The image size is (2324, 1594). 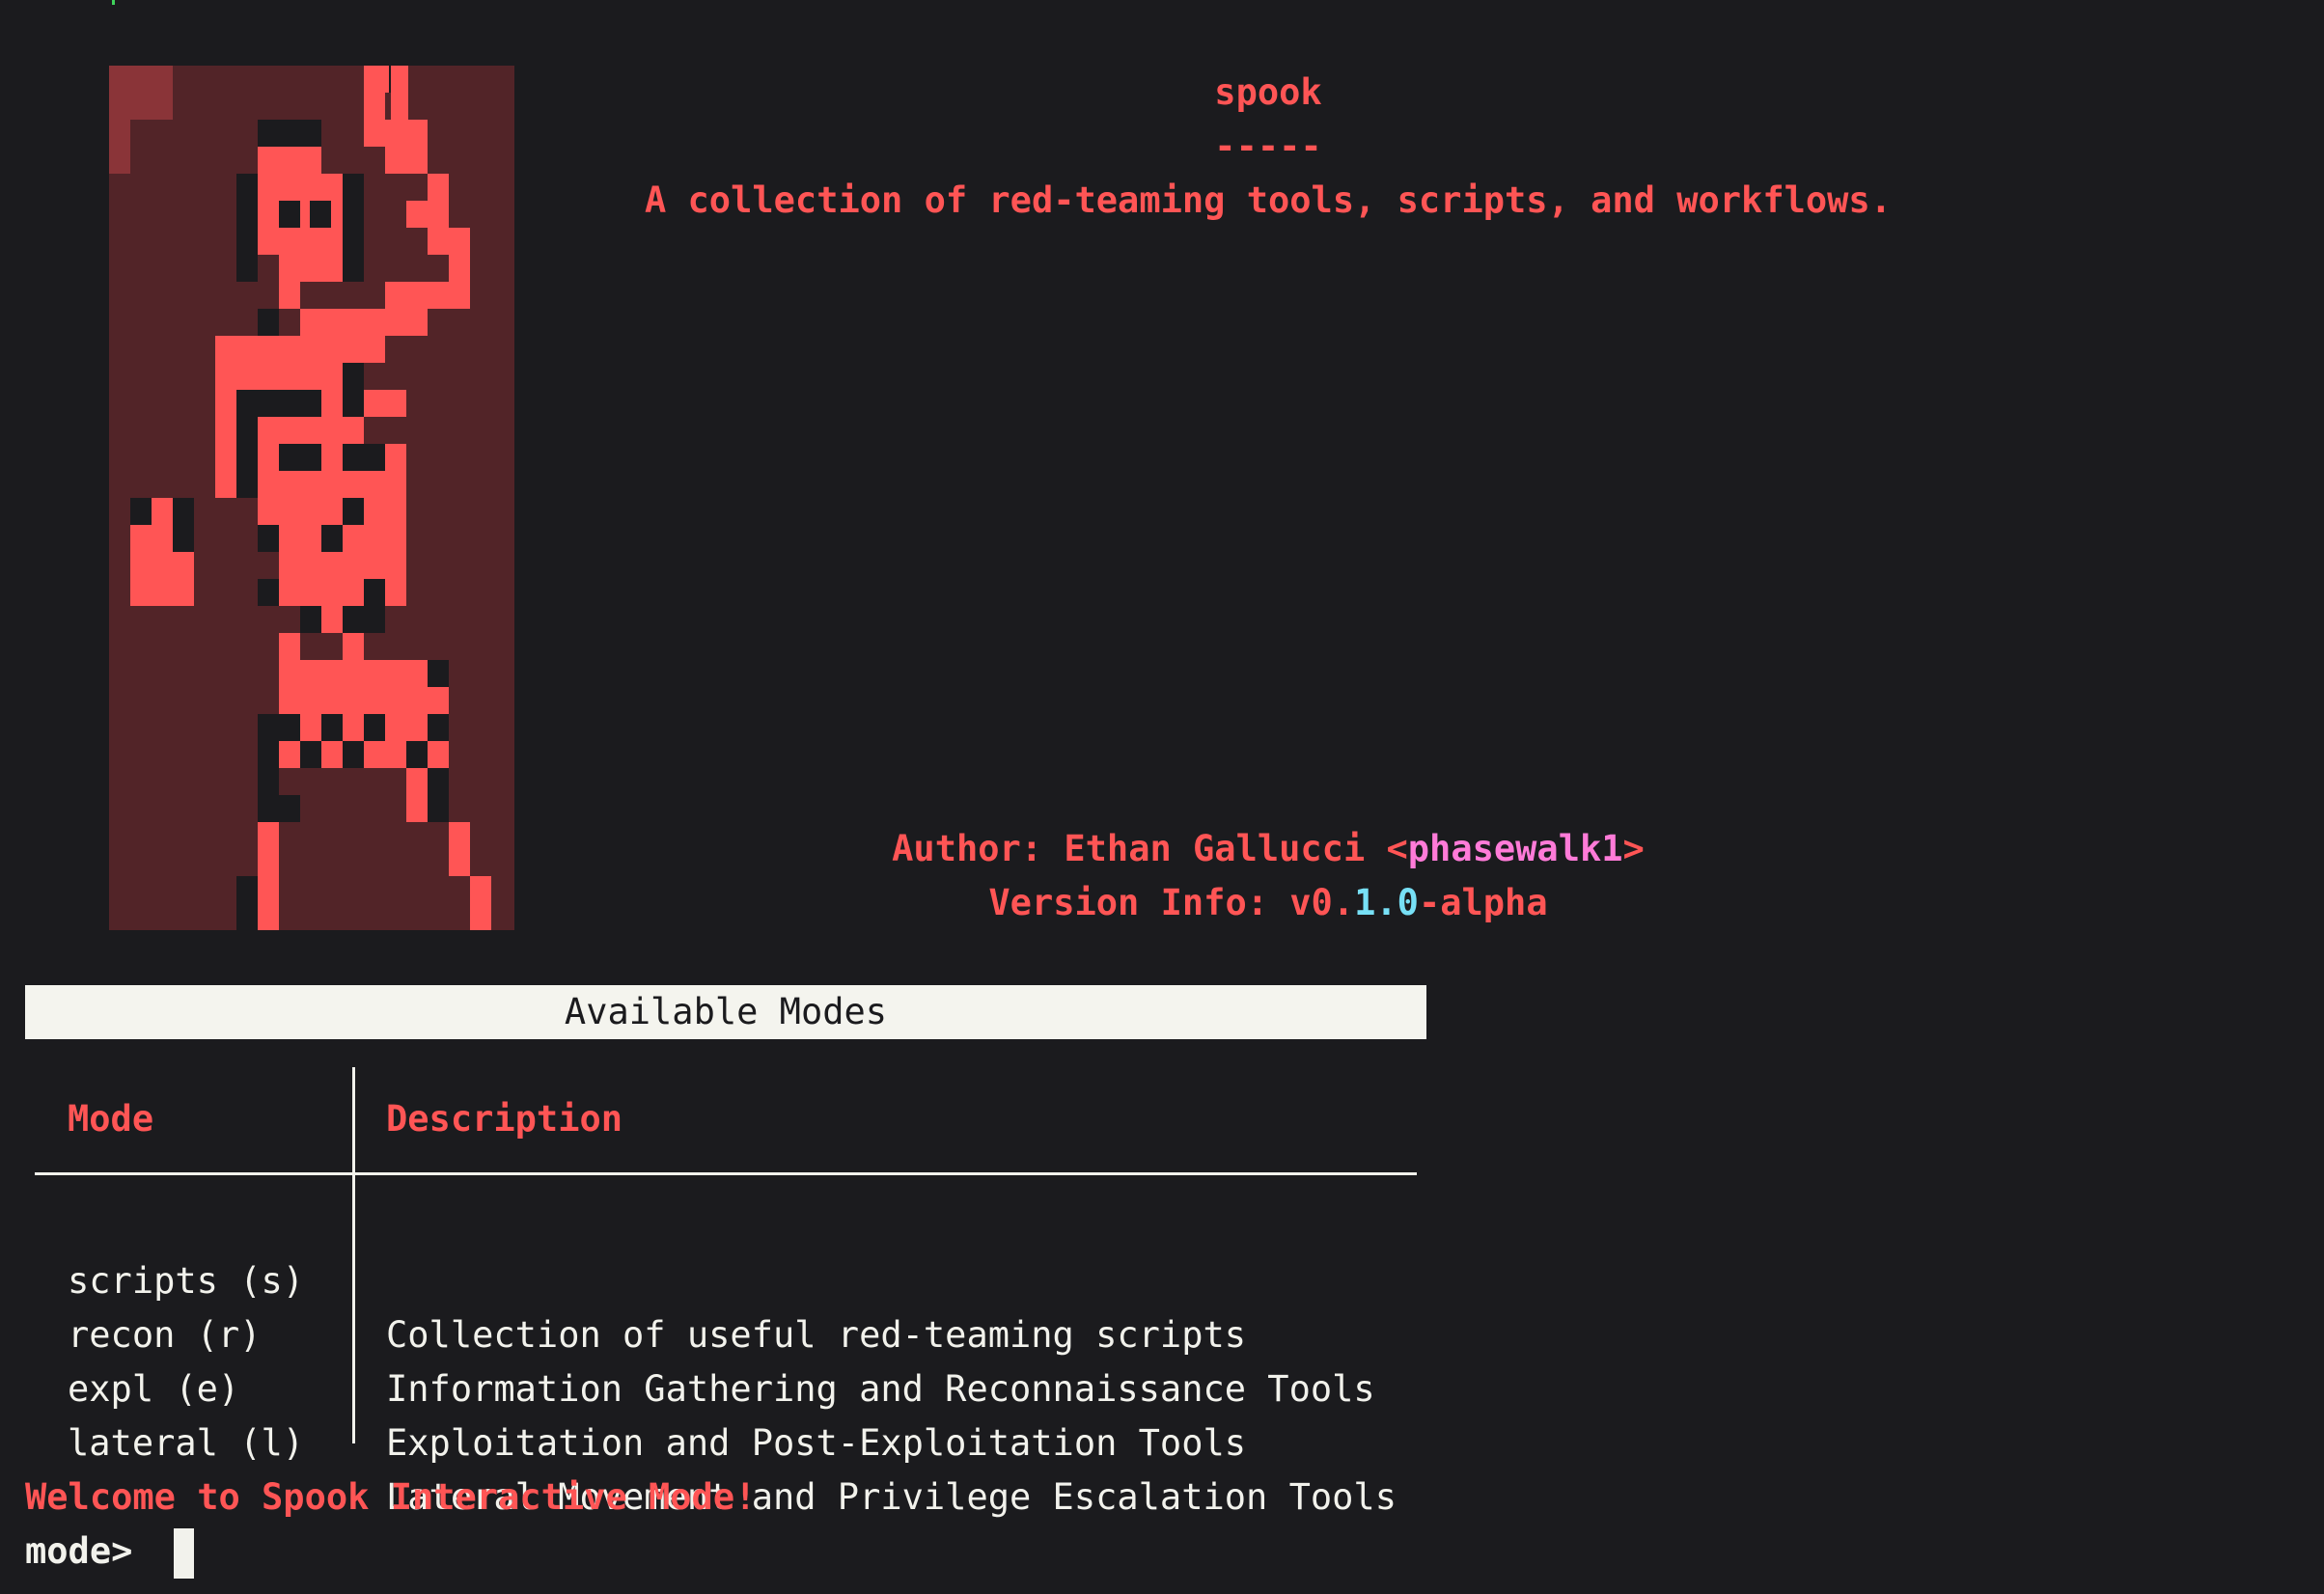 What do you see at coordinates (1171, 902) in the screenshot?
I see `version-label: Version Info: v0.` at bounding box center [1171, 902].